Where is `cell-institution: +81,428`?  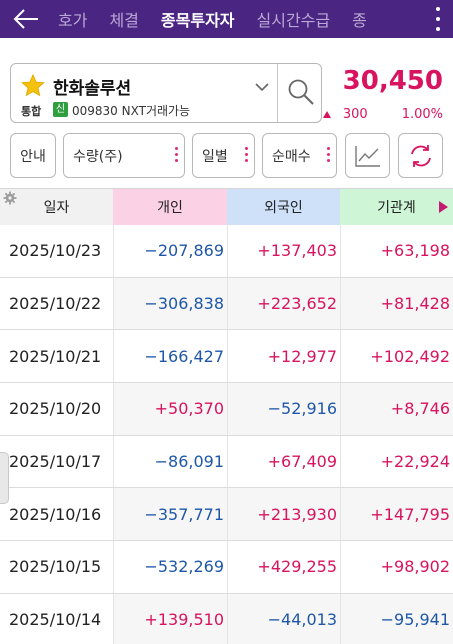
cell-institution: +81,428 is located at coordinates (396, 303).